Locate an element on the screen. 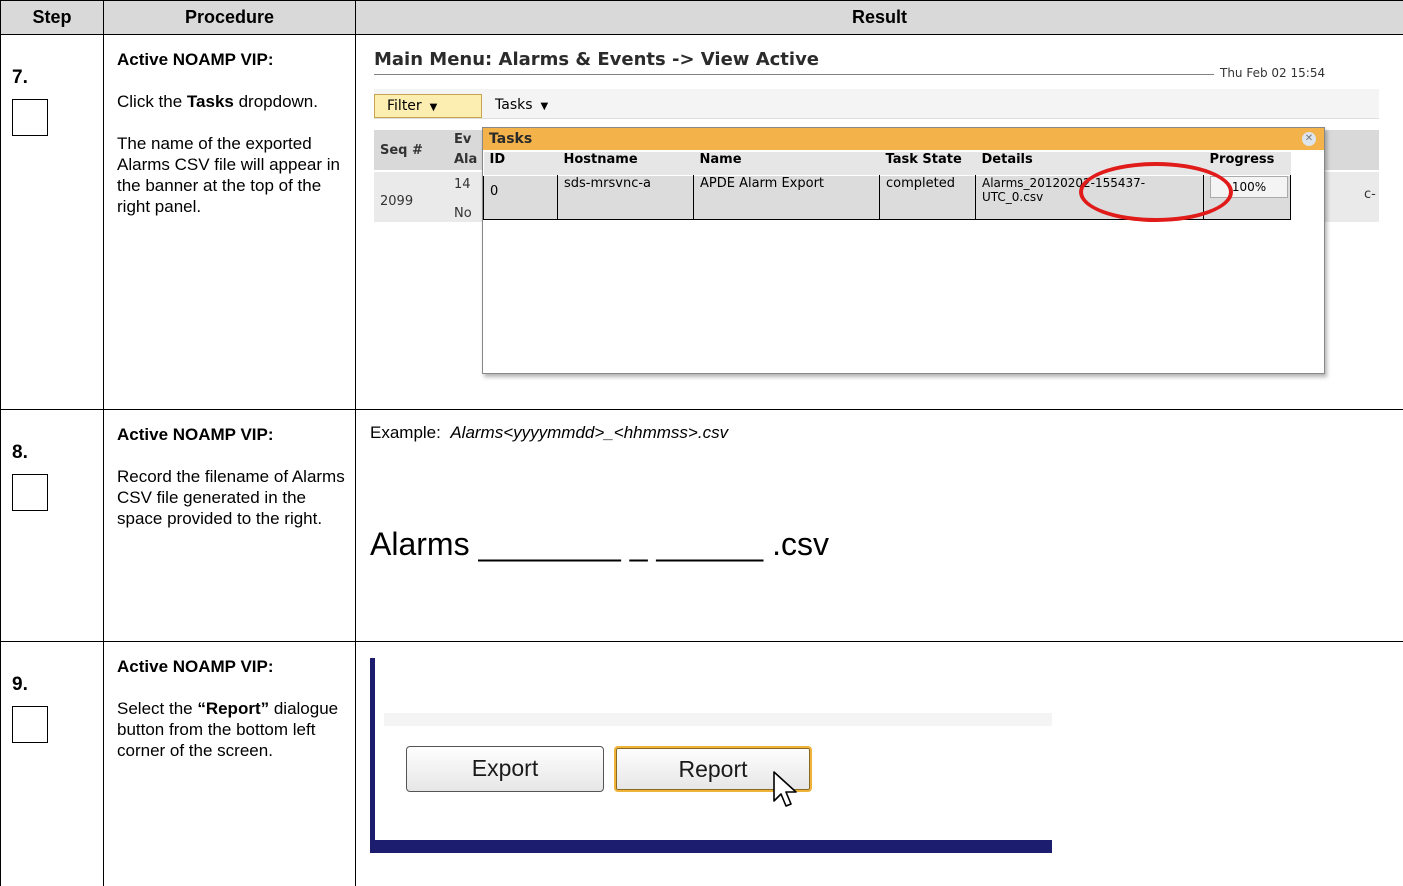 This screenshot has width=1403, height=886. close-icon: ✕ is located at coordinates (1309, 139).